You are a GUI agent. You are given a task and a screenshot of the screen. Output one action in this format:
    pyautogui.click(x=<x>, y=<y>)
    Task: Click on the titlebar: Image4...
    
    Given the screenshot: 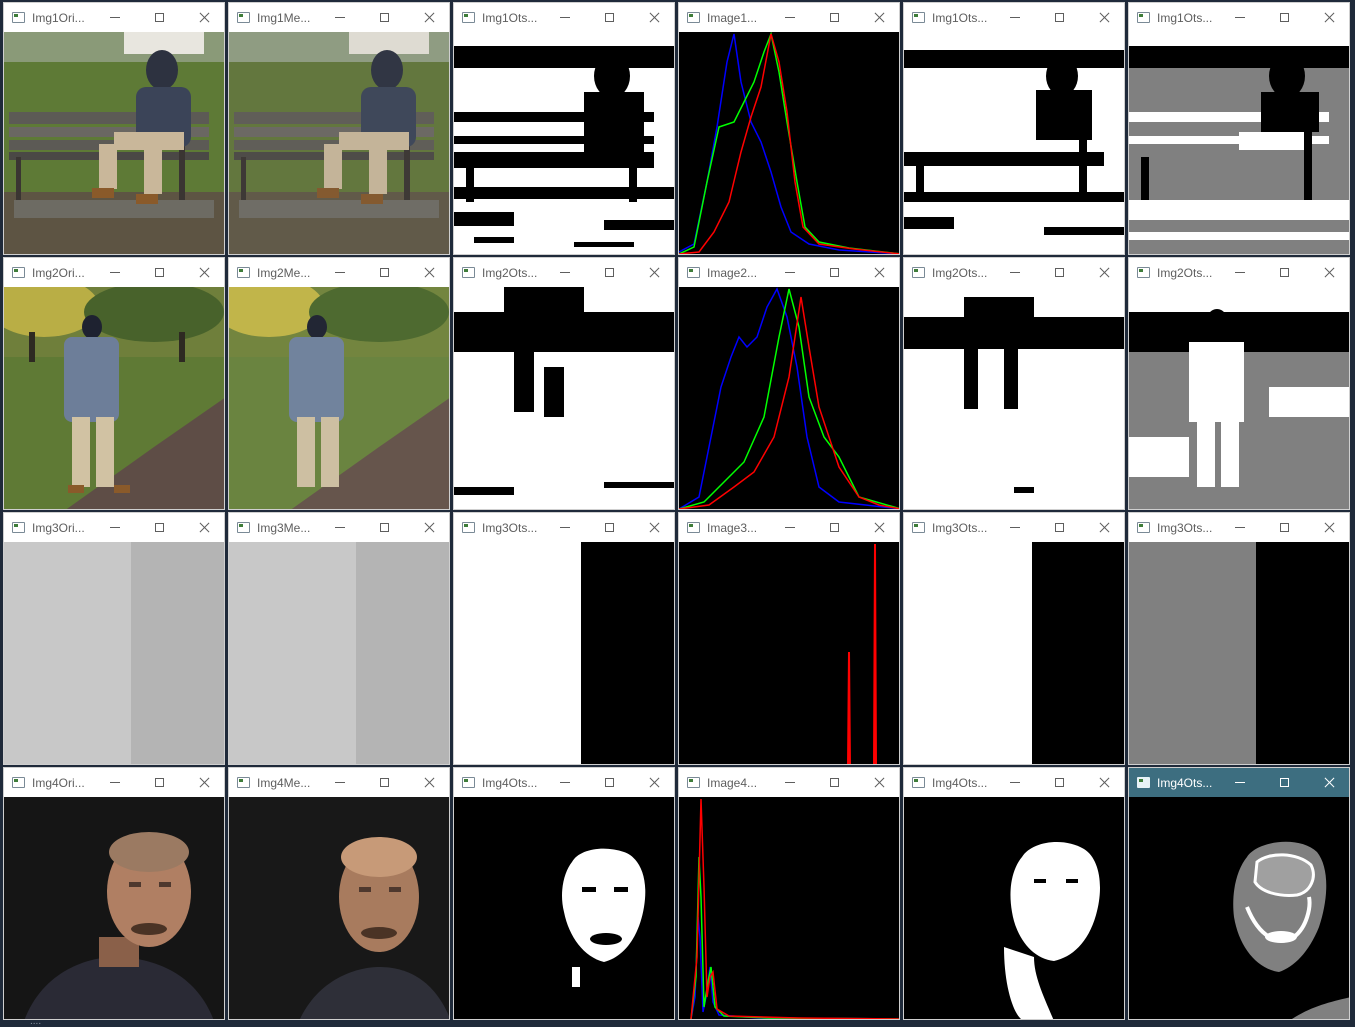 What is the action you would take?
    pyautogui.click(x=789, y=782)
    